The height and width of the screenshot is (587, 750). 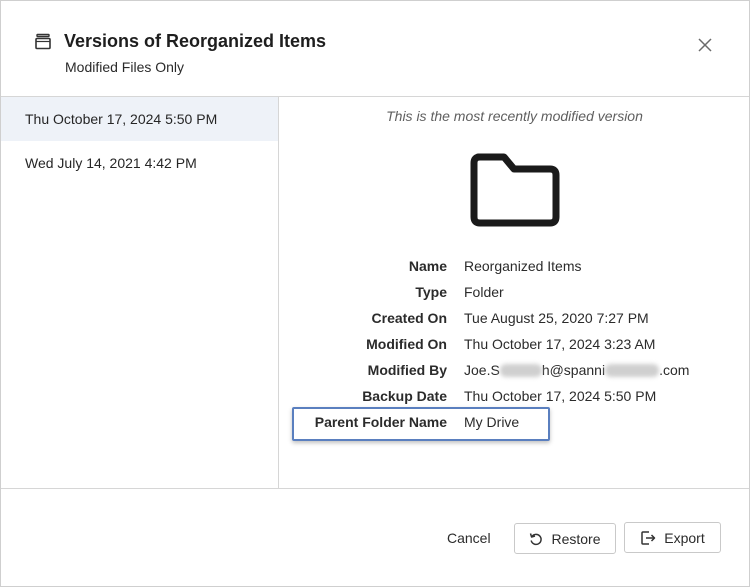 I want to click on property-value: Thu October 17, 2024 3:23 AM, so click(x=560, y=344).